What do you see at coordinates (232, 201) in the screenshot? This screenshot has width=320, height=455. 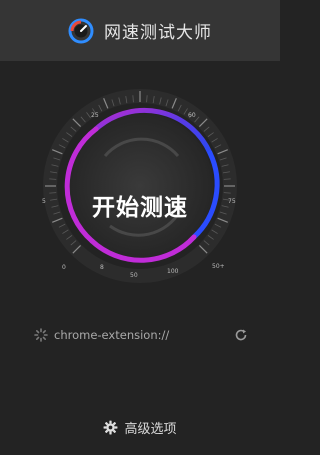 I see `scale-label: 75` at bounding box center [232, 201].